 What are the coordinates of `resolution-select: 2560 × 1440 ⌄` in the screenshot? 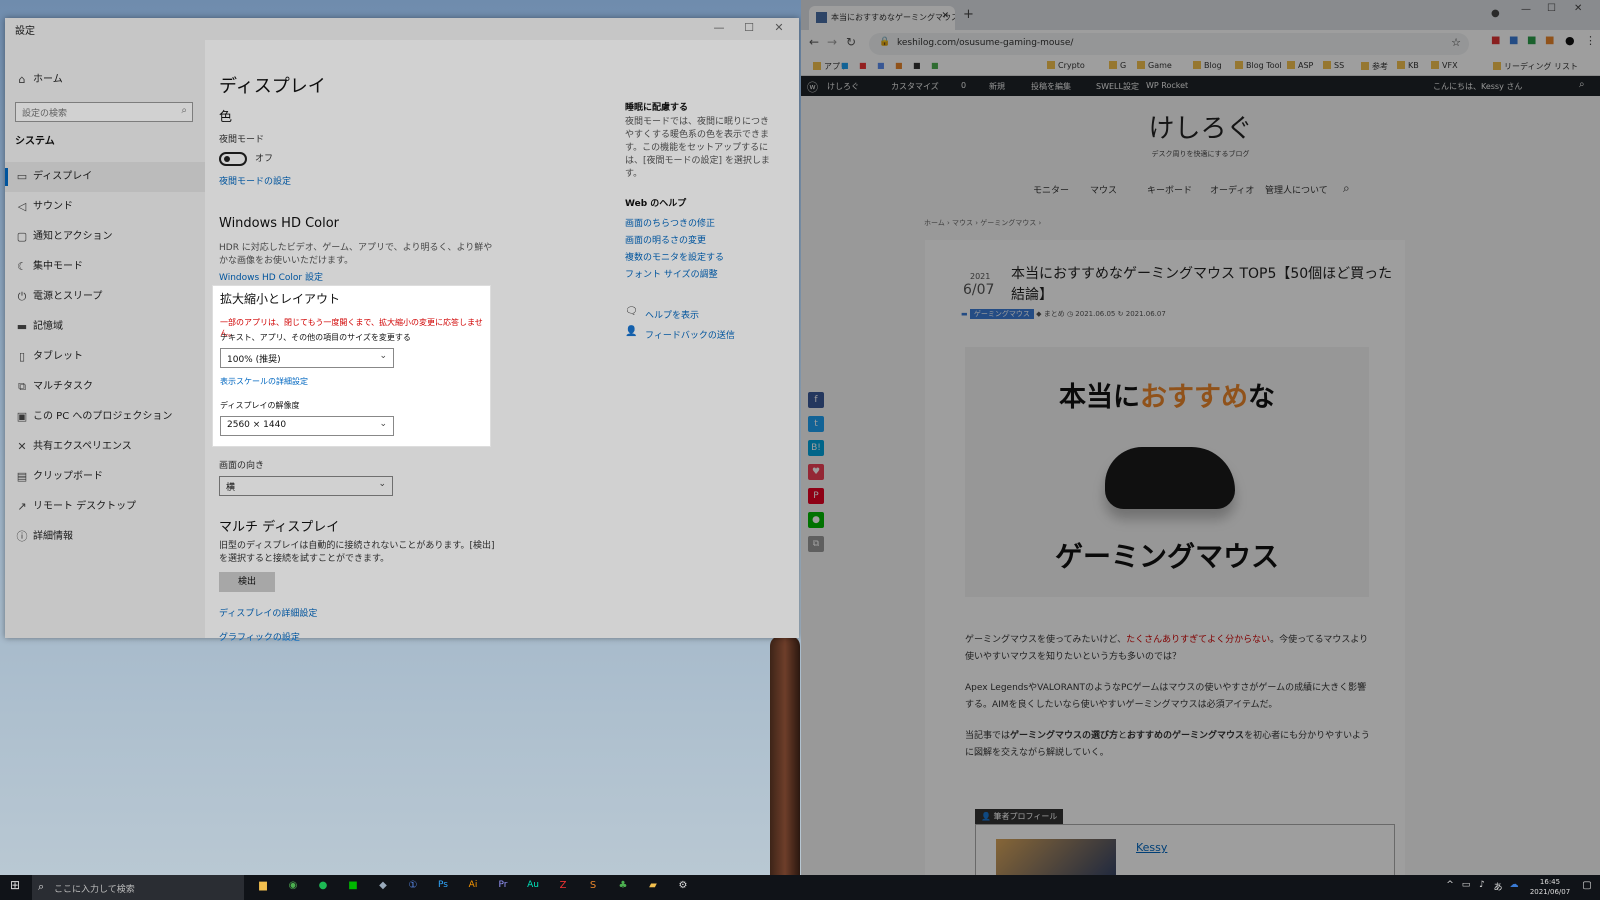 It's located at (307, 426).